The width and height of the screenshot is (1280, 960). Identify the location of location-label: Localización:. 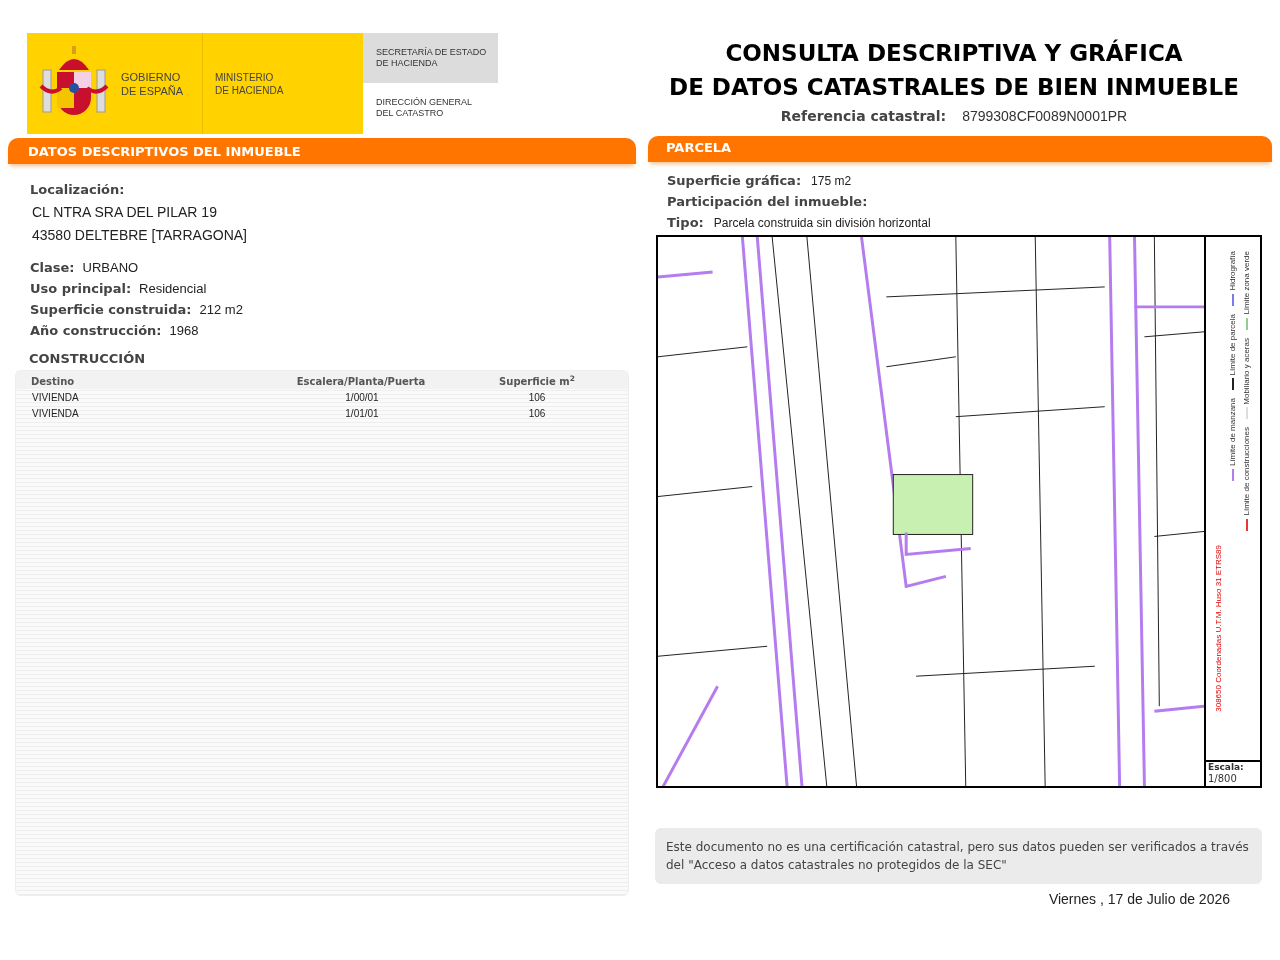
(78, 190).